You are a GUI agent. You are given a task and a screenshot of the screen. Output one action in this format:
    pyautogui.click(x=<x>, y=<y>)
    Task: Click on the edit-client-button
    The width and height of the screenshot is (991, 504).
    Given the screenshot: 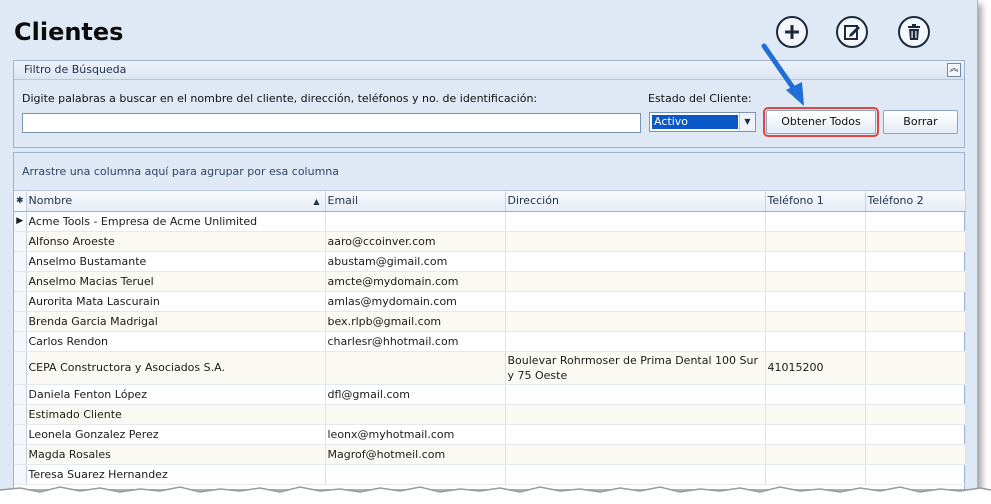 What is the action you would take?
    pyautogui.click(x=852, y=32)
    